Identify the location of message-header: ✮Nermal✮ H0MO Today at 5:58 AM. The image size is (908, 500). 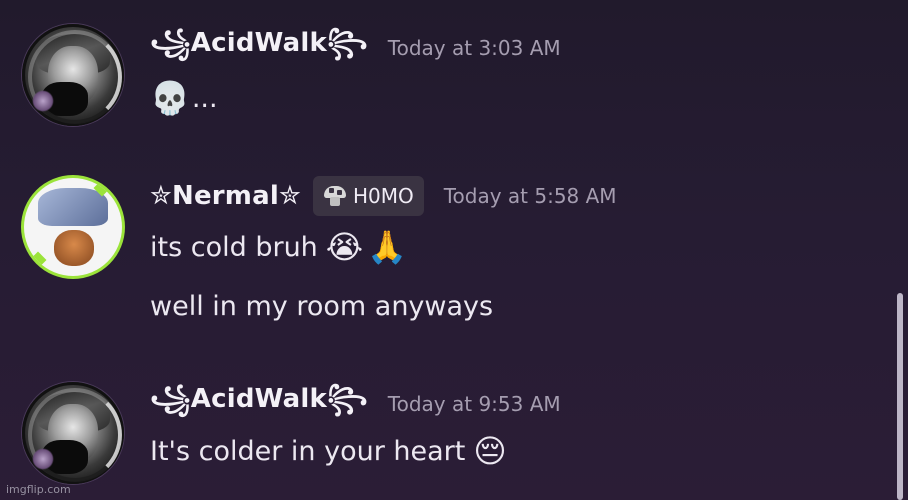
(383, 196).